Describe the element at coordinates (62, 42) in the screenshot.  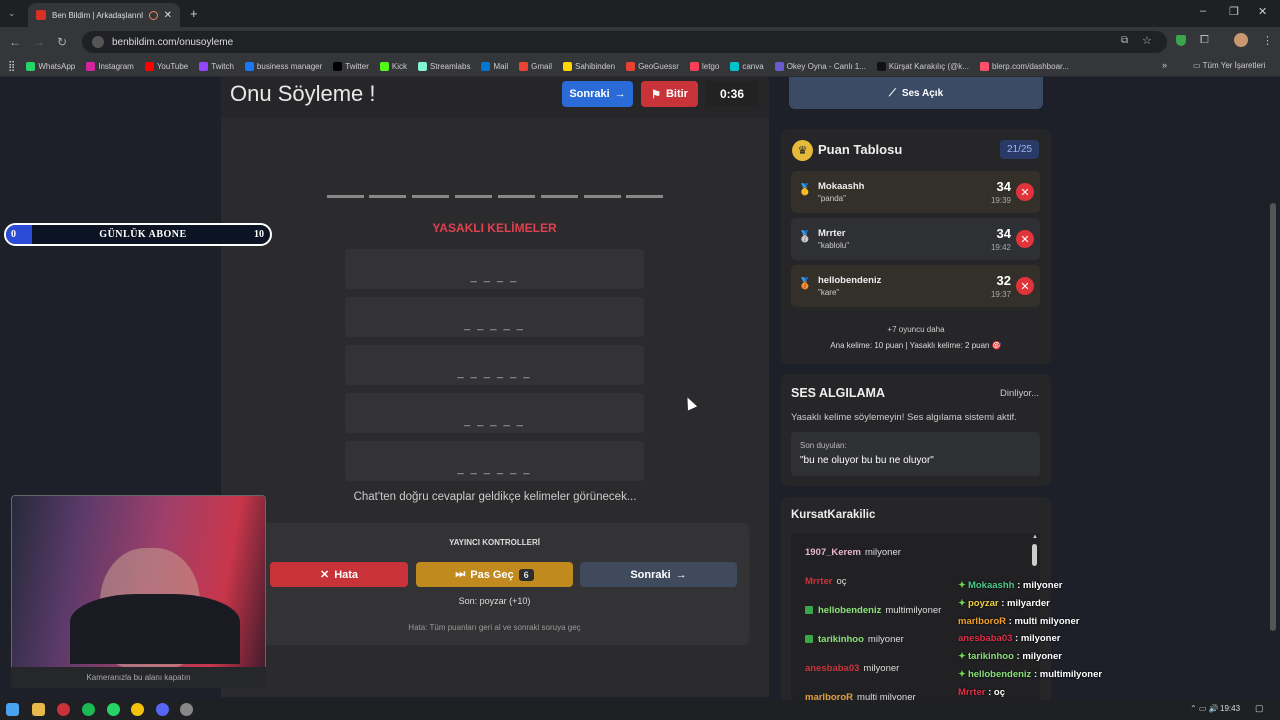
I see `reload-icon: ↻` at that location.